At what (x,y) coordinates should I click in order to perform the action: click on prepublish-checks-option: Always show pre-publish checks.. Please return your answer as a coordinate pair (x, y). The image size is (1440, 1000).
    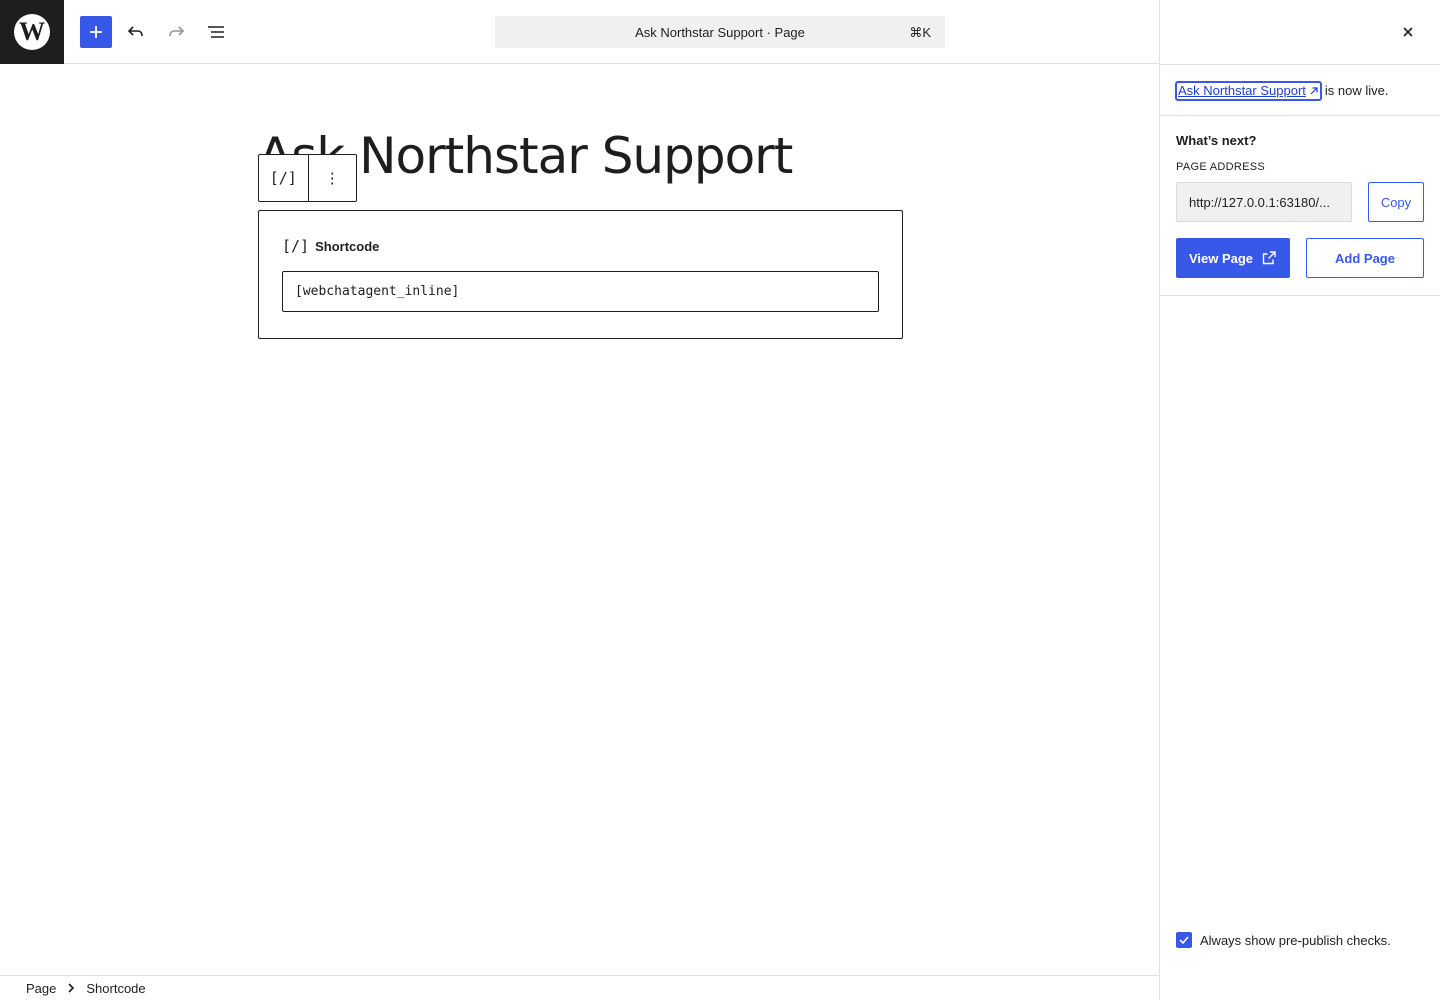
    Looking at the image, I should click on (1283, 940).